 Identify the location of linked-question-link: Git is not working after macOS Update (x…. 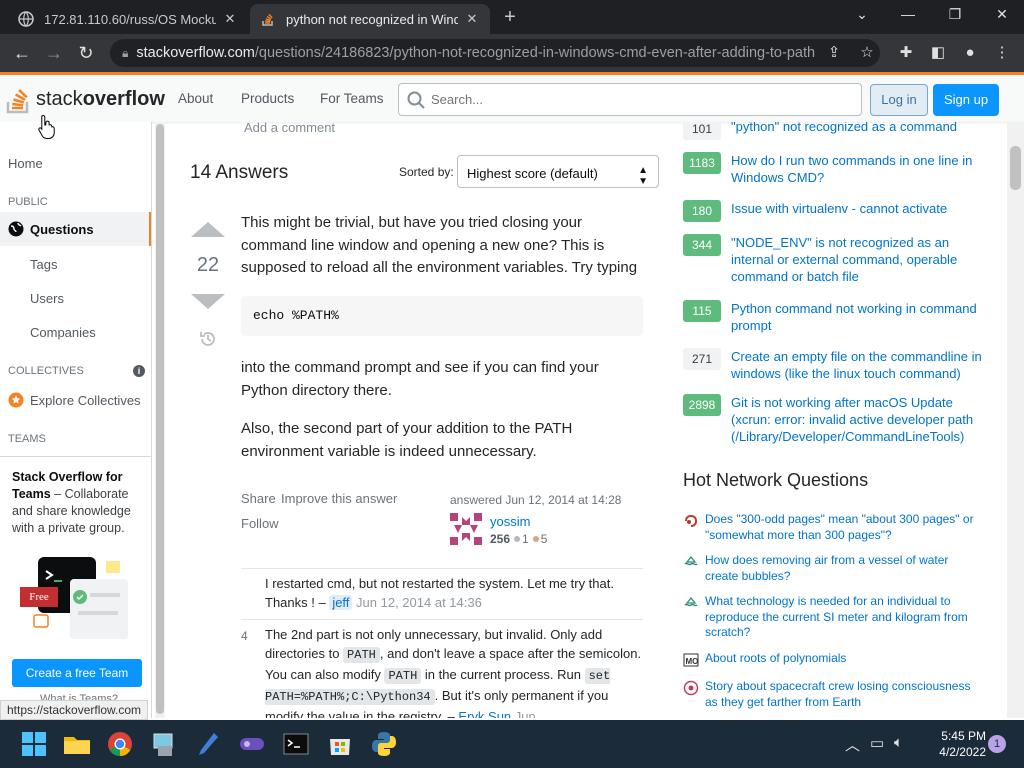
(862, 419).